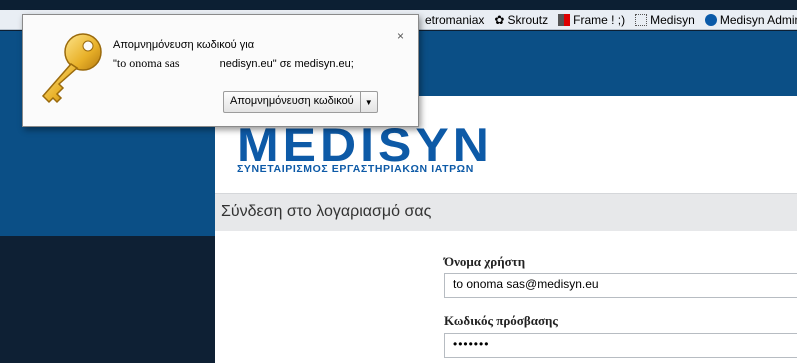  What do you see at coordinates (620, 345) in the screenshot?
I see `password-input: •••••••` at bounding box center [620, 345].